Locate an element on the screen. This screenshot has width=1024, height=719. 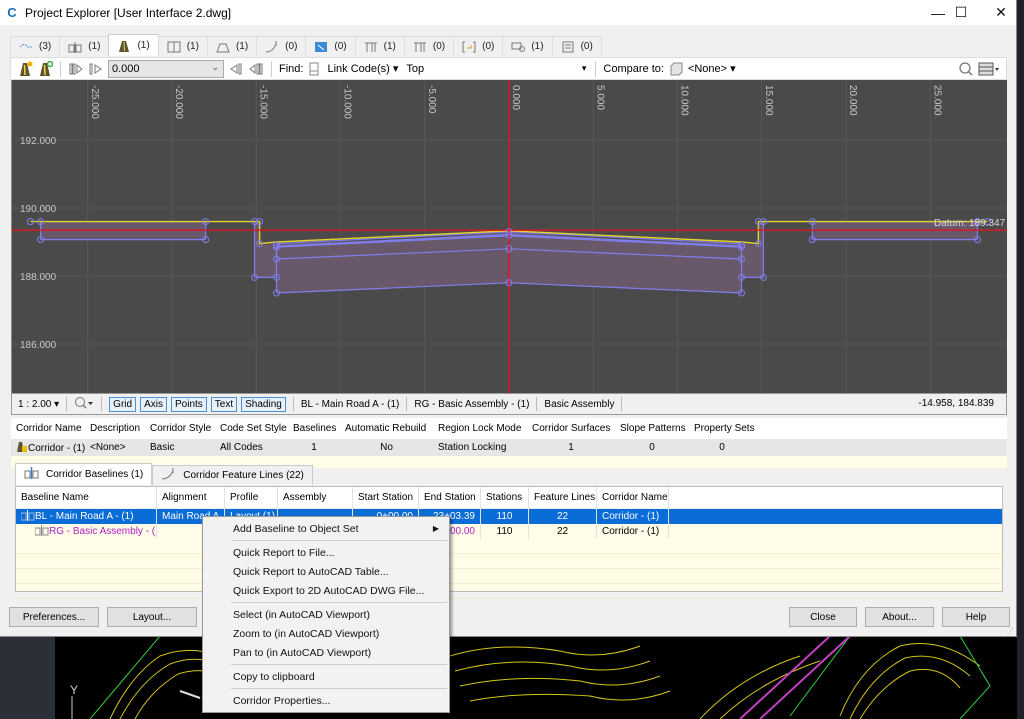
menu-separator is located at coordinates (339, 602).